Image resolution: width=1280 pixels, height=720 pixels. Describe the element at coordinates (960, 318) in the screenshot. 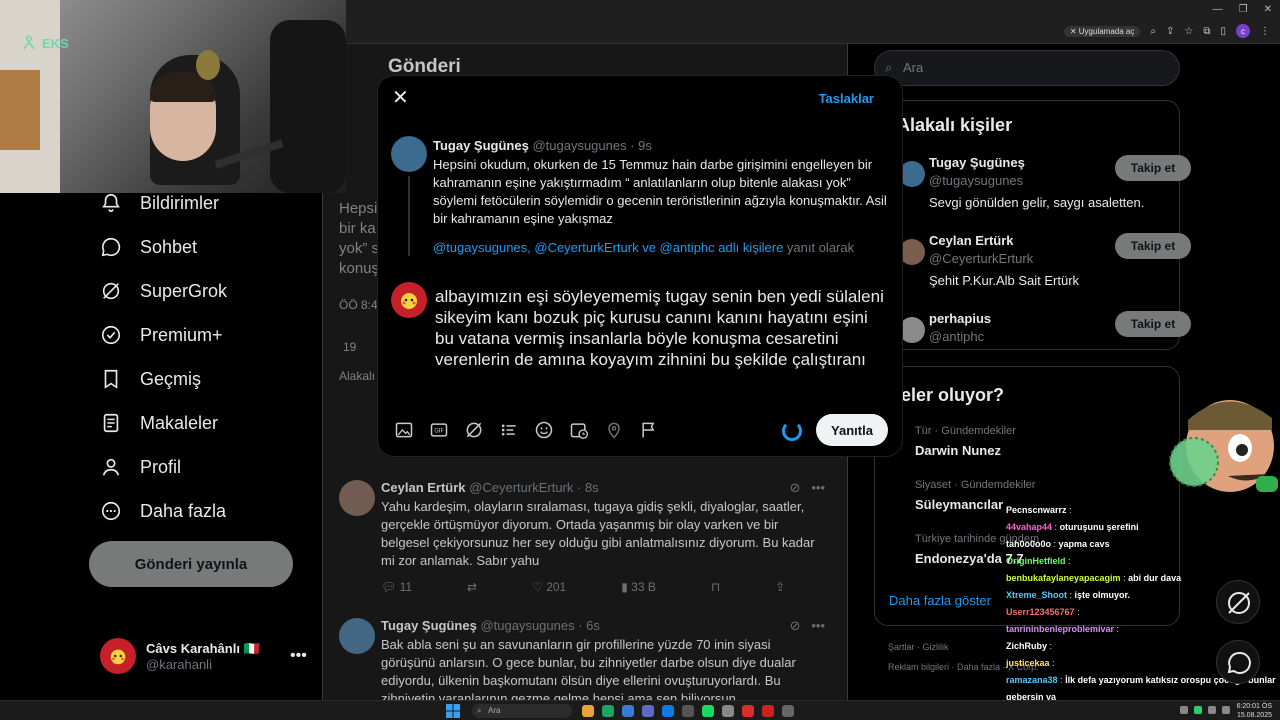

I see `person-name: perhapius` at that location.